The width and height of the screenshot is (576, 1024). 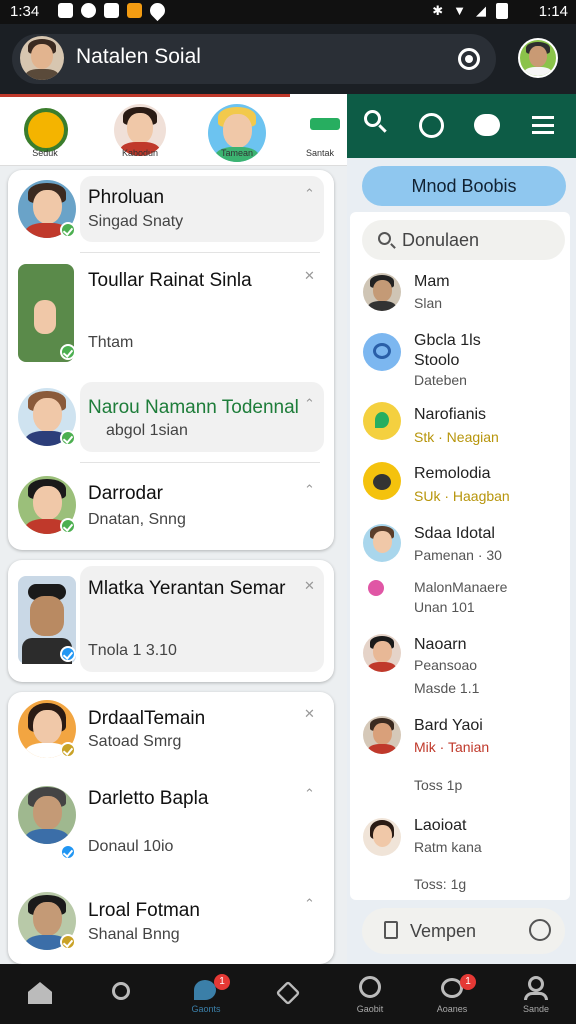 What do you see at coordinates (440, 644) in the screenshot?
I see `contact-name: Naoarn` at bounding box center [440, 644].